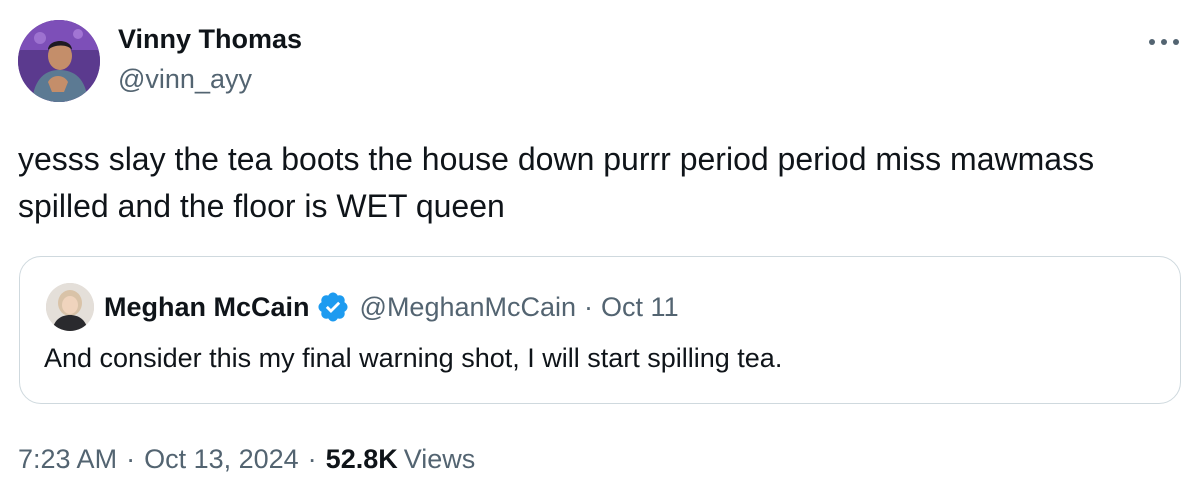 The image size is (1200, 495). Describe the element at coordinates (221, 459) in the screenshot. I see `tweet-date: Oct 13, 2024` at that location.